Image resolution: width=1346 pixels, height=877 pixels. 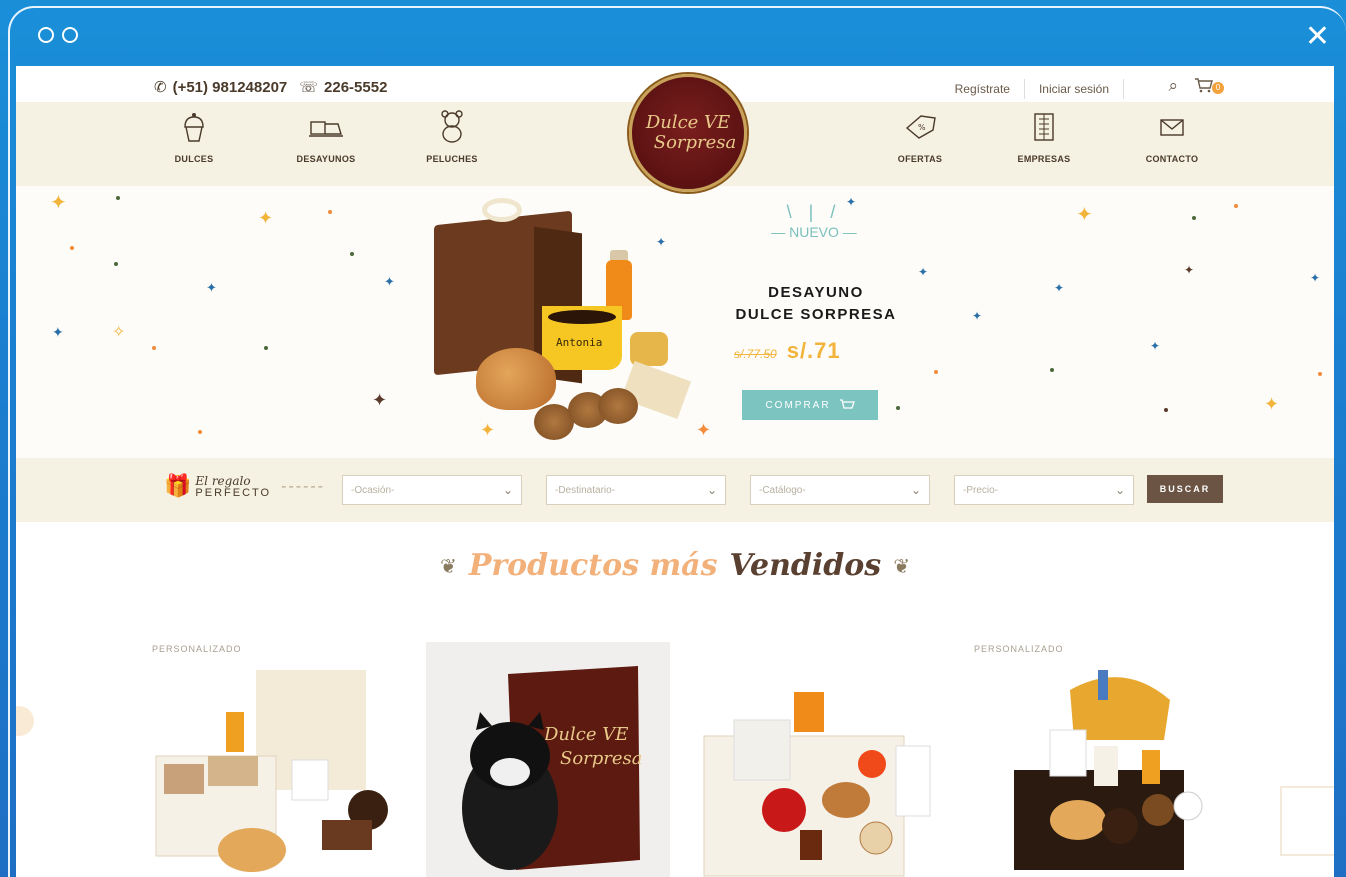 What do you see at coordinates (355, 87) in the screenshot?
I see `phone-number: 226-5552` at bounding box center [355, 87].